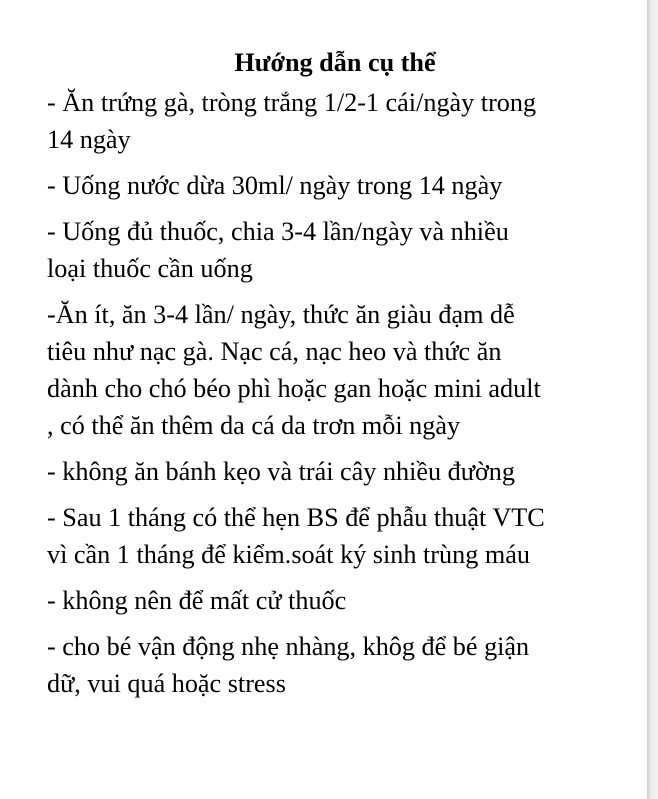 This screenshot has width=658, height=799. What do you see at coordinates (275, 185) in the screenshot?
I see `text-line: - Uống nước dừa 30ml/ ngày trong 14 ngày` at bounding box center [275, 185].